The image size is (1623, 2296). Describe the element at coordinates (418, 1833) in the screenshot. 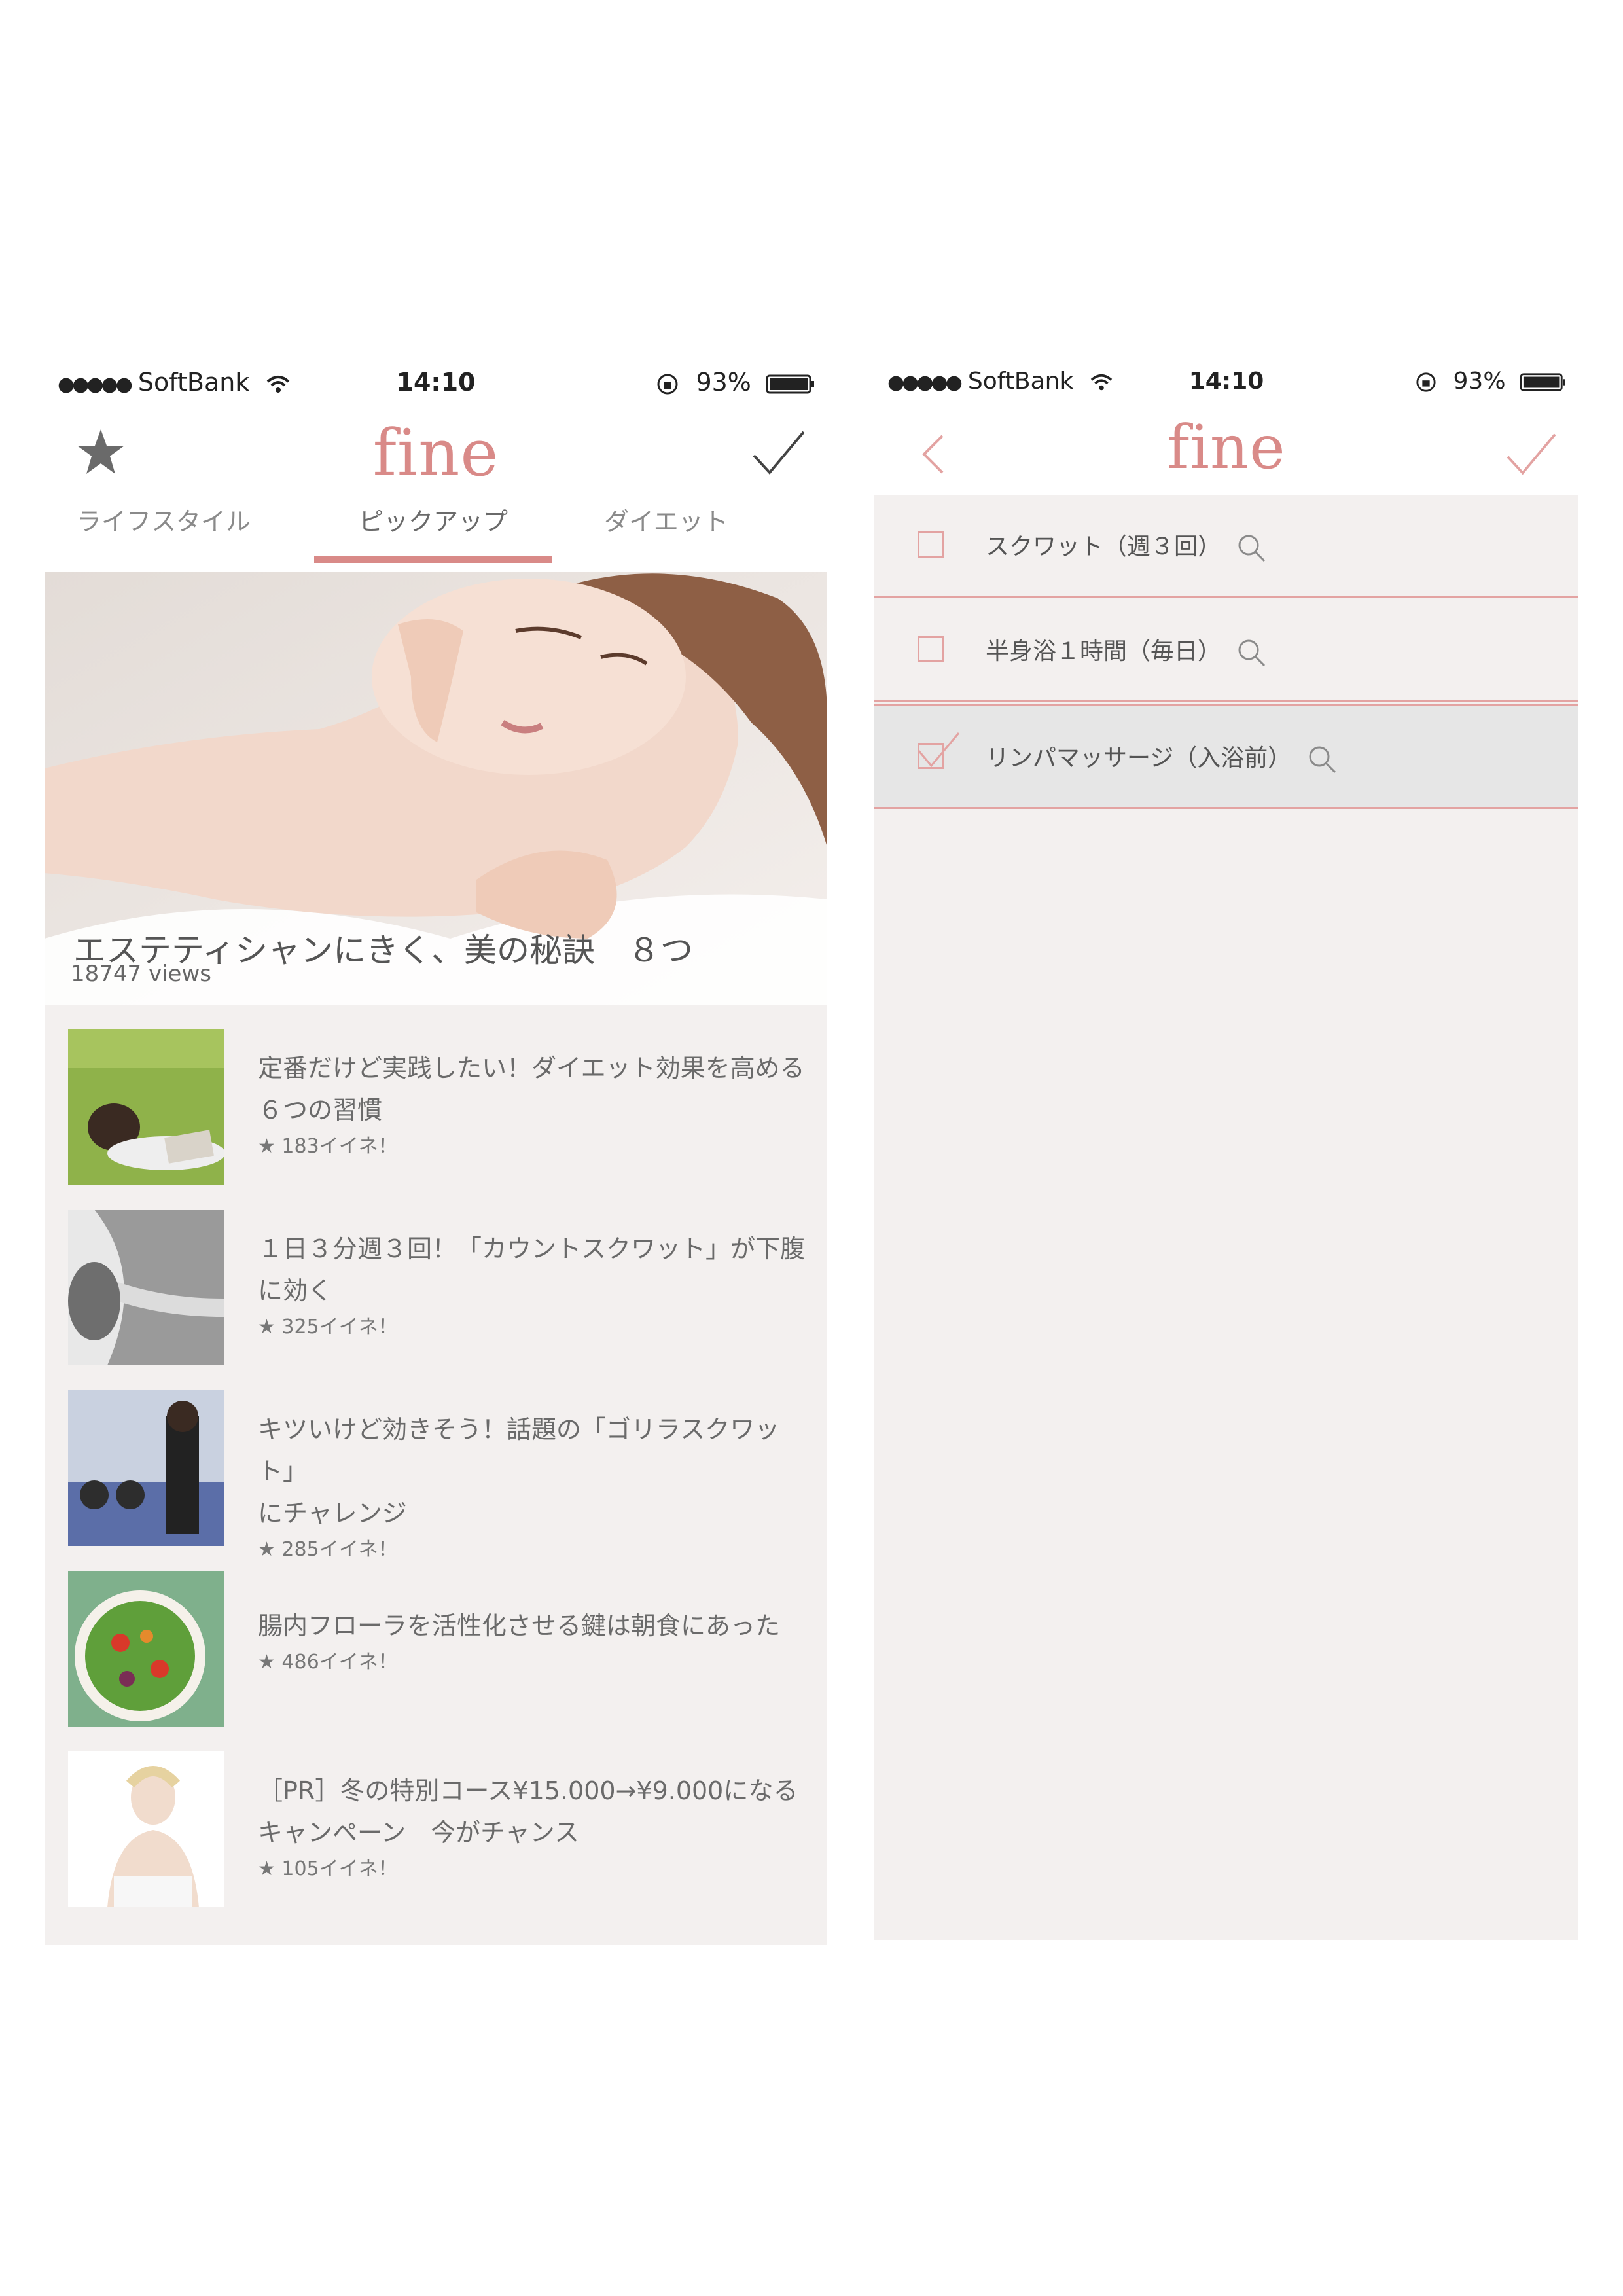

I see `article-title-line2: キャンペーン 今がチャンス` at that location.